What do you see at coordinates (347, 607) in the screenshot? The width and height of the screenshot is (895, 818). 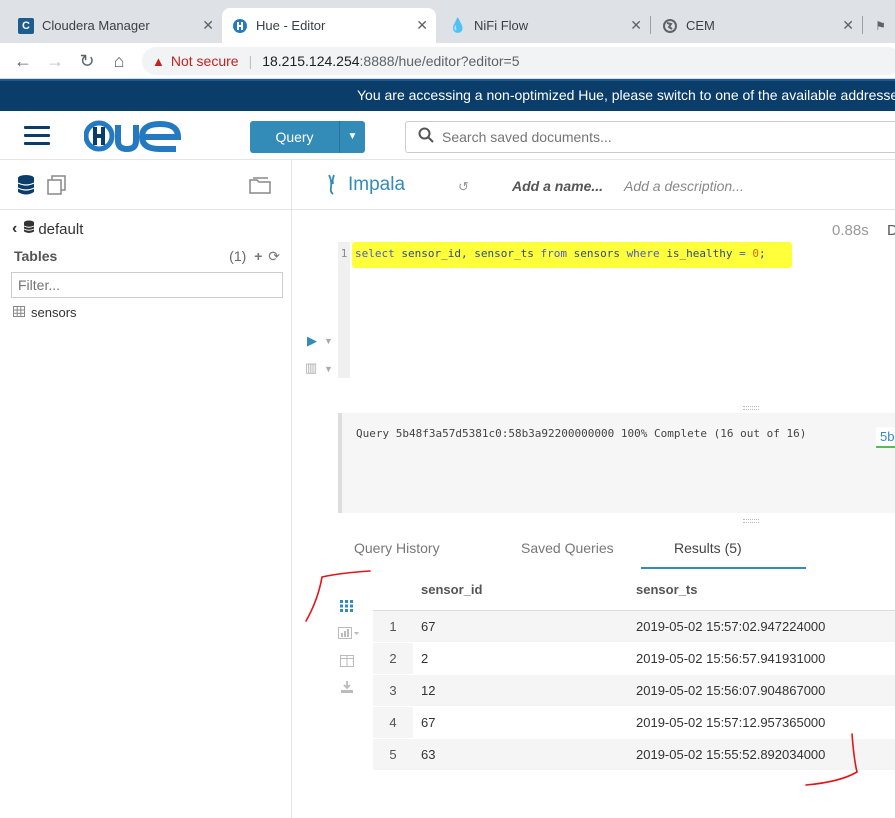 I see `grid-view-icon` at bounding box center [347, 607].